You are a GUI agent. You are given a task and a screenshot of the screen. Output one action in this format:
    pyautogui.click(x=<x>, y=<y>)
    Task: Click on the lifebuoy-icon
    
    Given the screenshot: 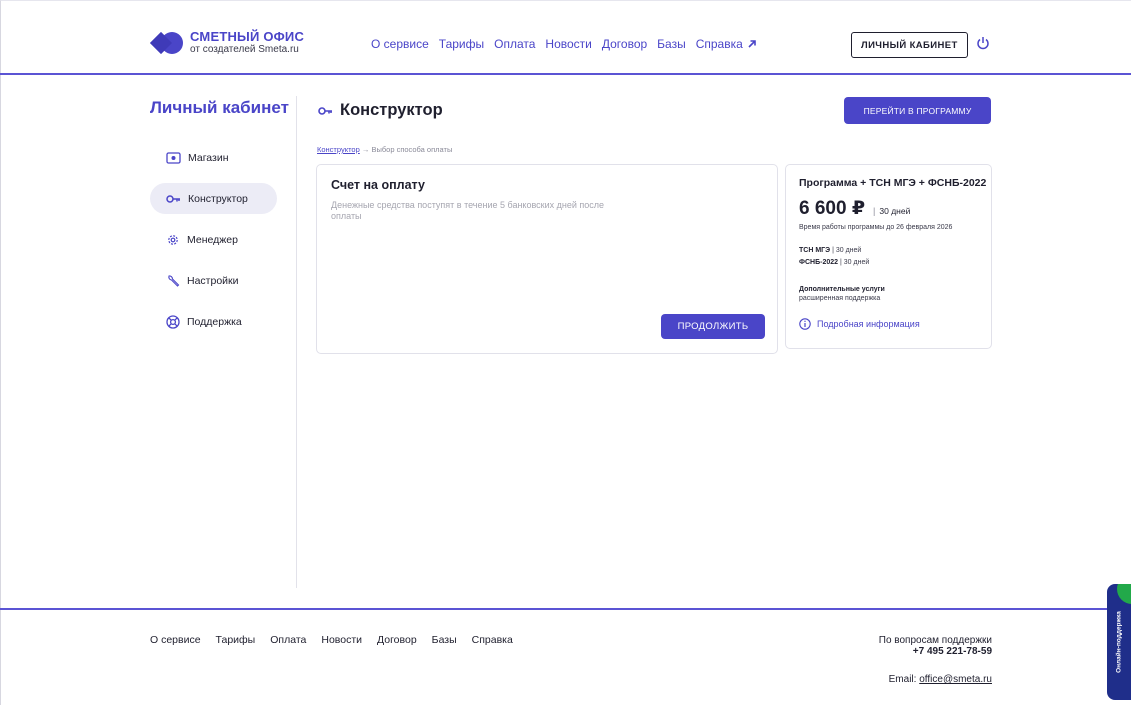 What is the action you would take?
    pyautogui.click(x=173, y=321)
    